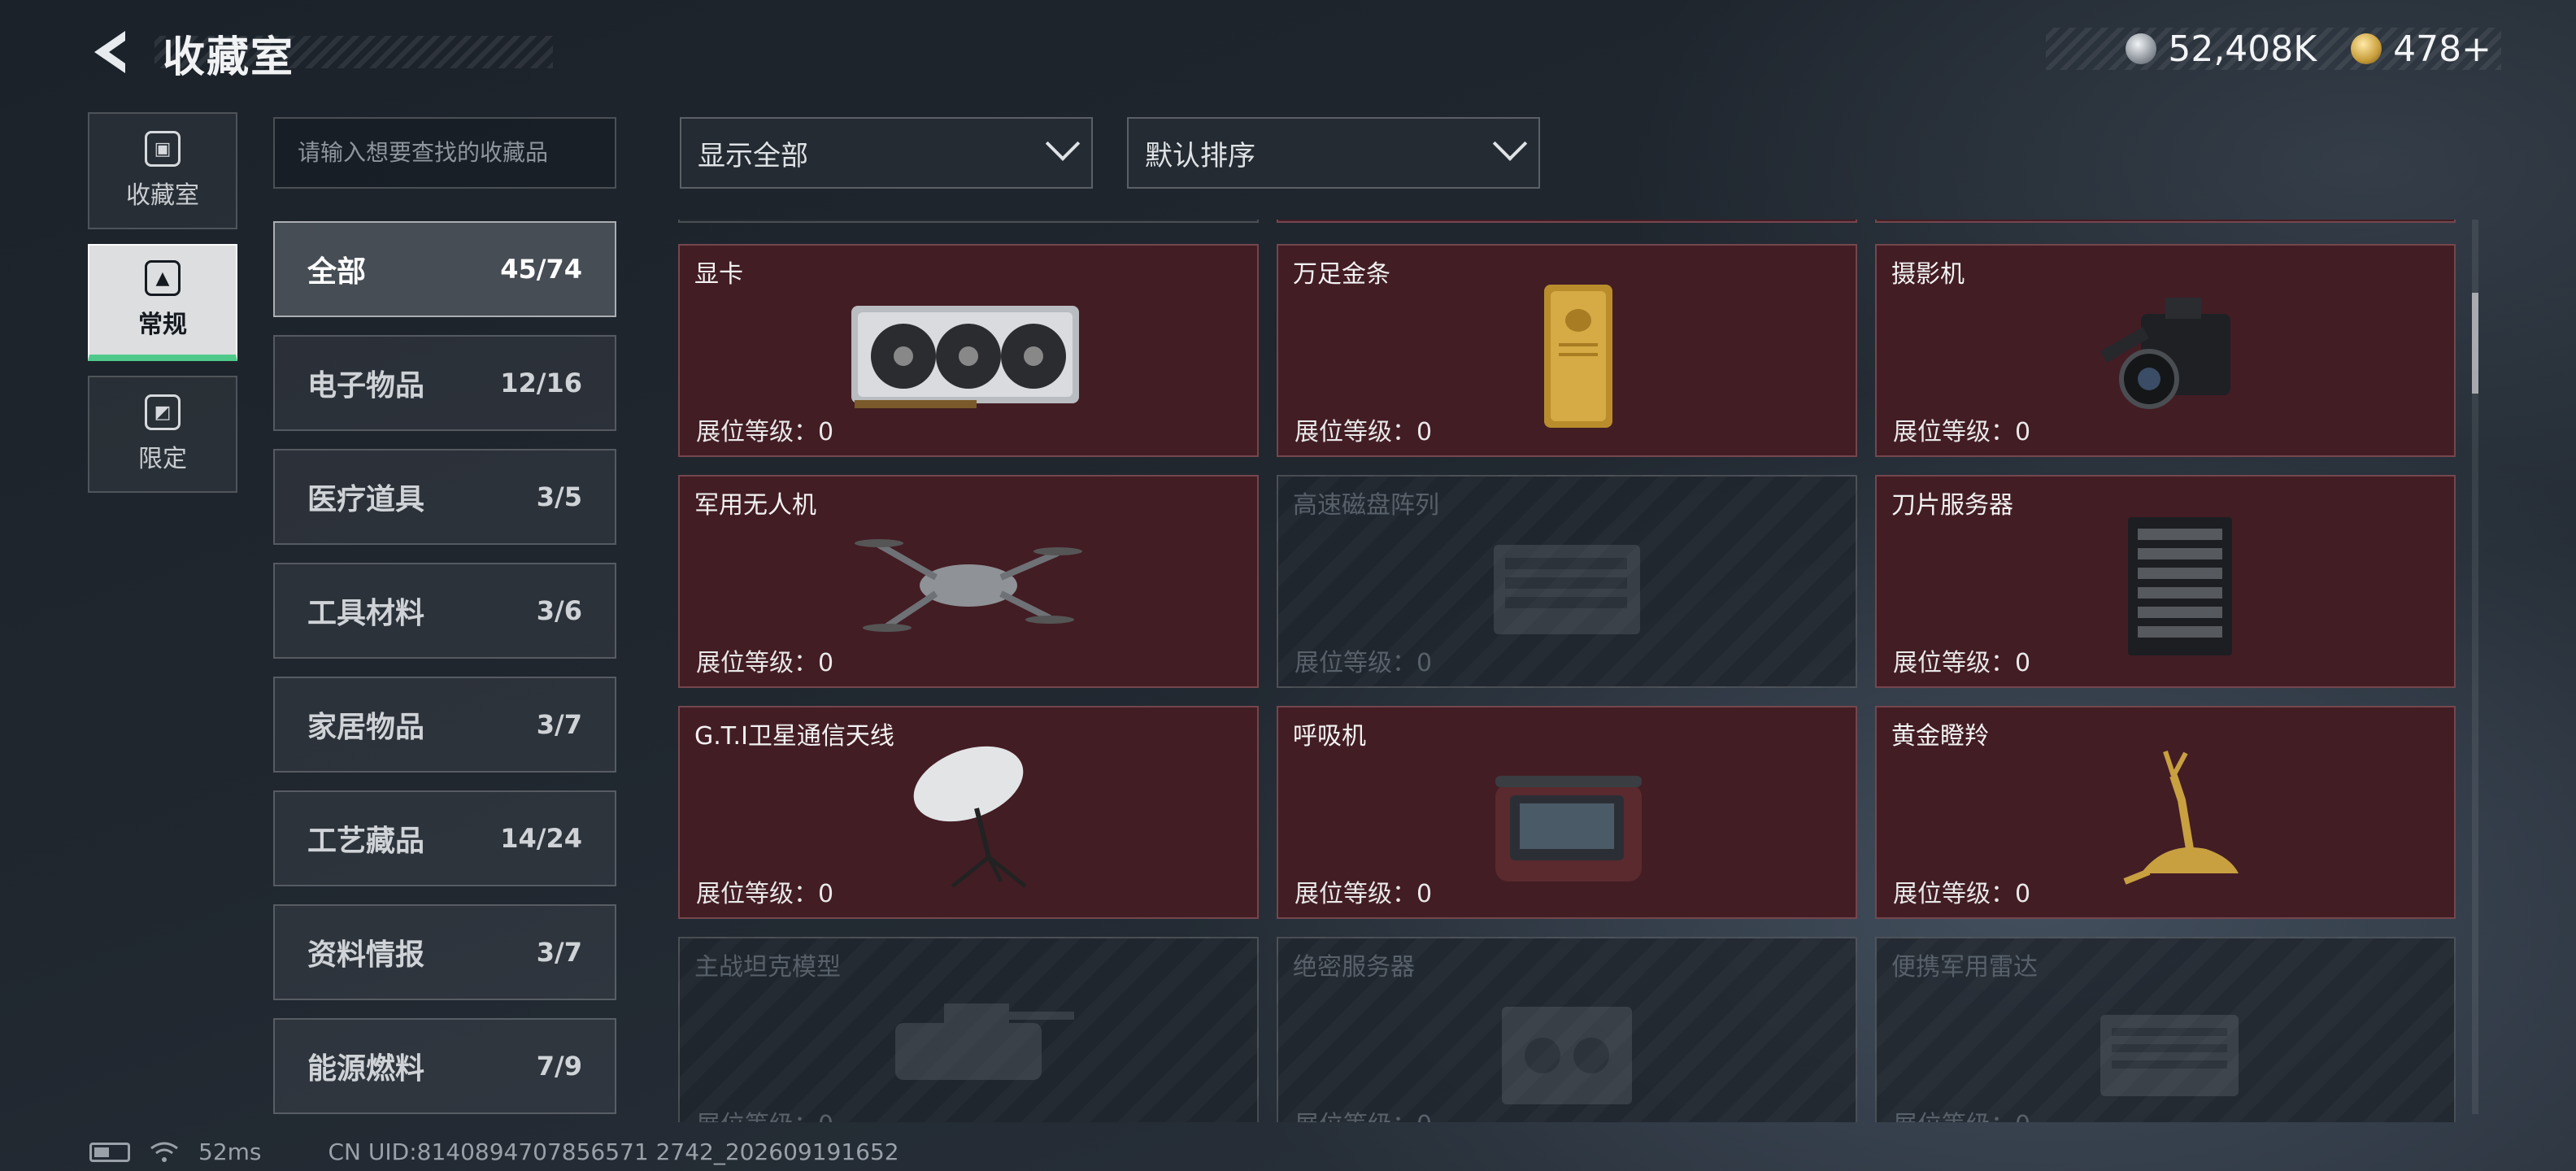 This screenshot has width=2576, height=1171. Describe the element at coordinates (1354, 968) in the screenshot. I see `item-name: 绝密服务器` at that location.